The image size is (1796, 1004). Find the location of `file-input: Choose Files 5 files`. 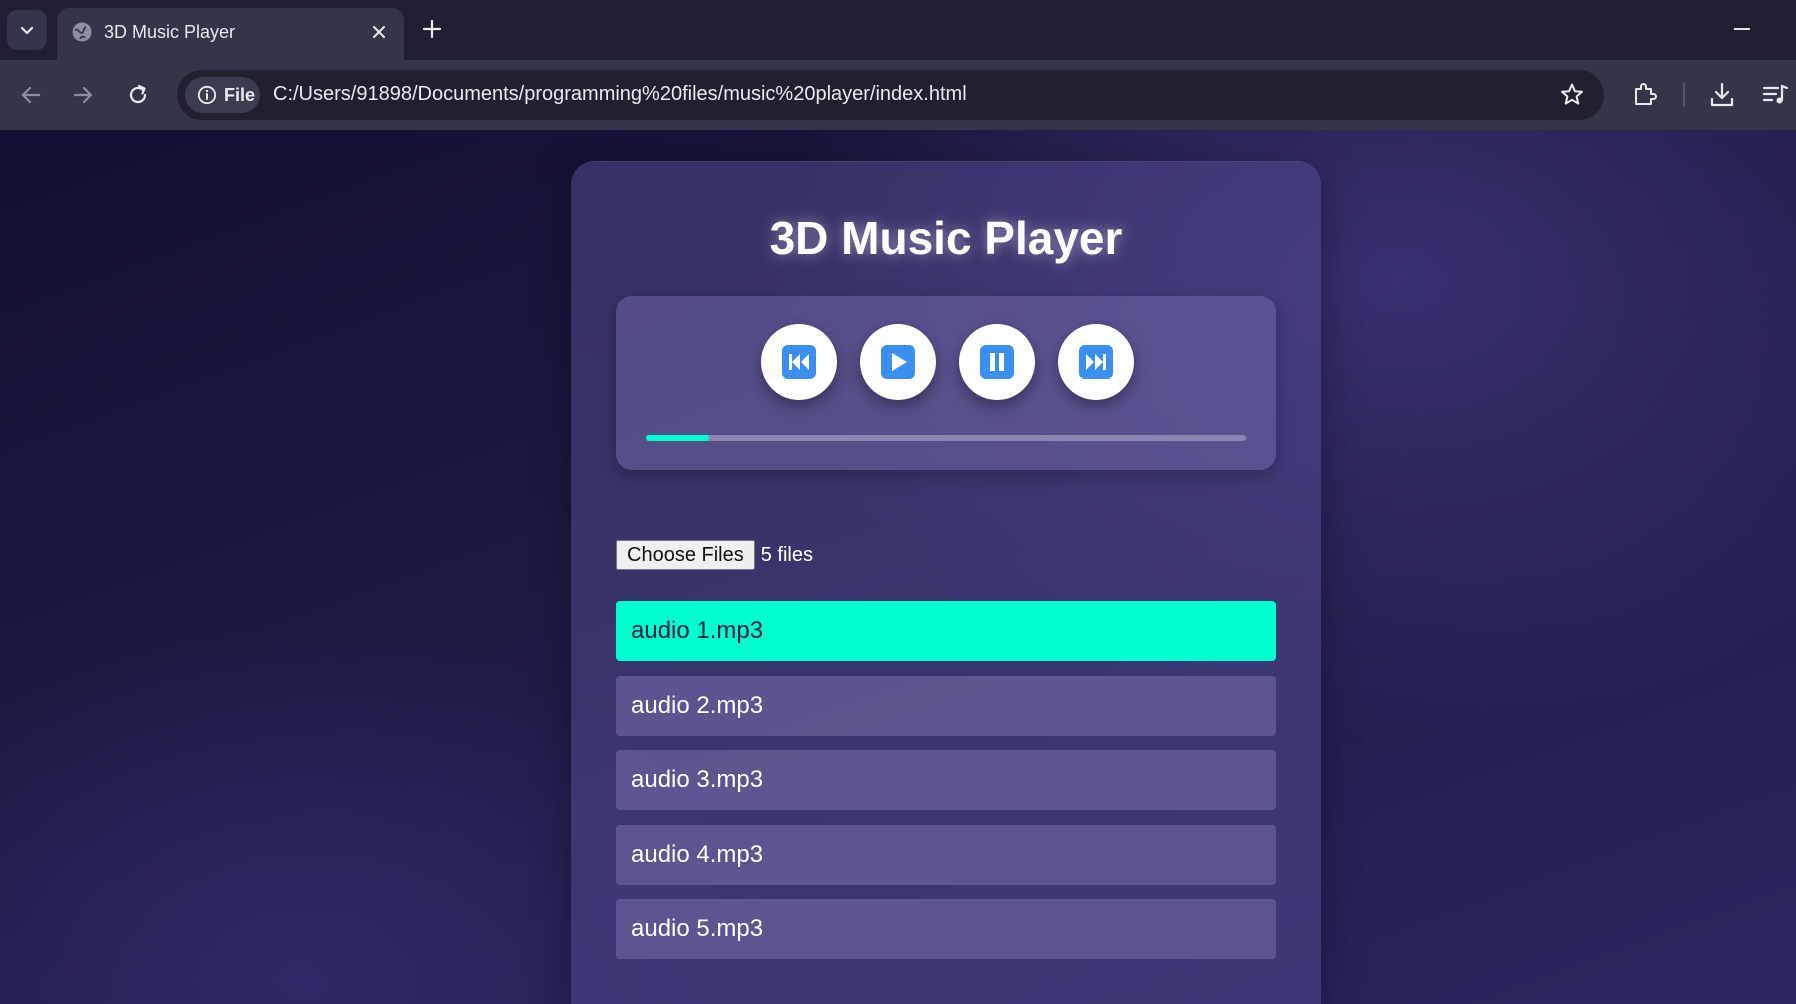

file-input: Choose Files 5 files is located at coordinates (714, 555).